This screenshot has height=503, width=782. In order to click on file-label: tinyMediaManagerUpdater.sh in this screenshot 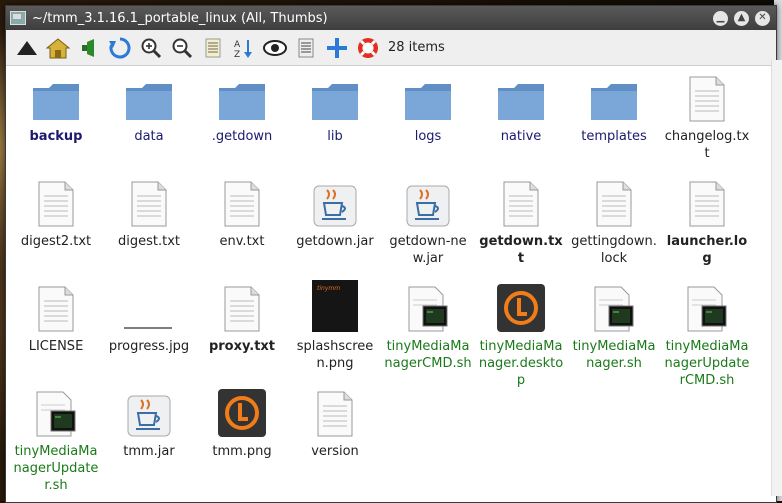, I will do `click(56, 468)`.